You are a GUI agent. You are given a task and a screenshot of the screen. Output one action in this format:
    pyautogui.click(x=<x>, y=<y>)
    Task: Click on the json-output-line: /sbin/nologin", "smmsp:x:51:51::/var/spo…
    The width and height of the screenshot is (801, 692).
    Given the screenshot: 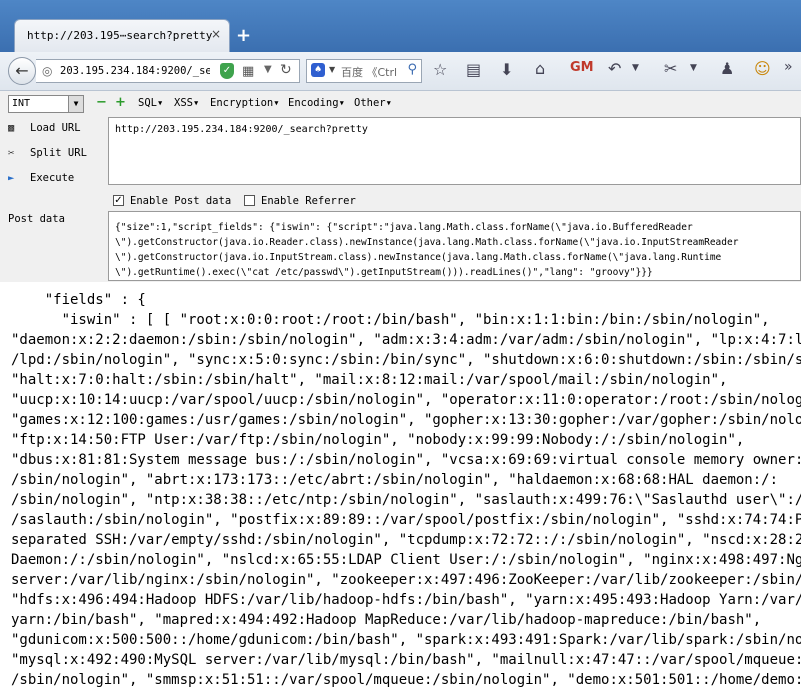 What is the action you would take?
    pyautogui.click(x=406, y=680)
    